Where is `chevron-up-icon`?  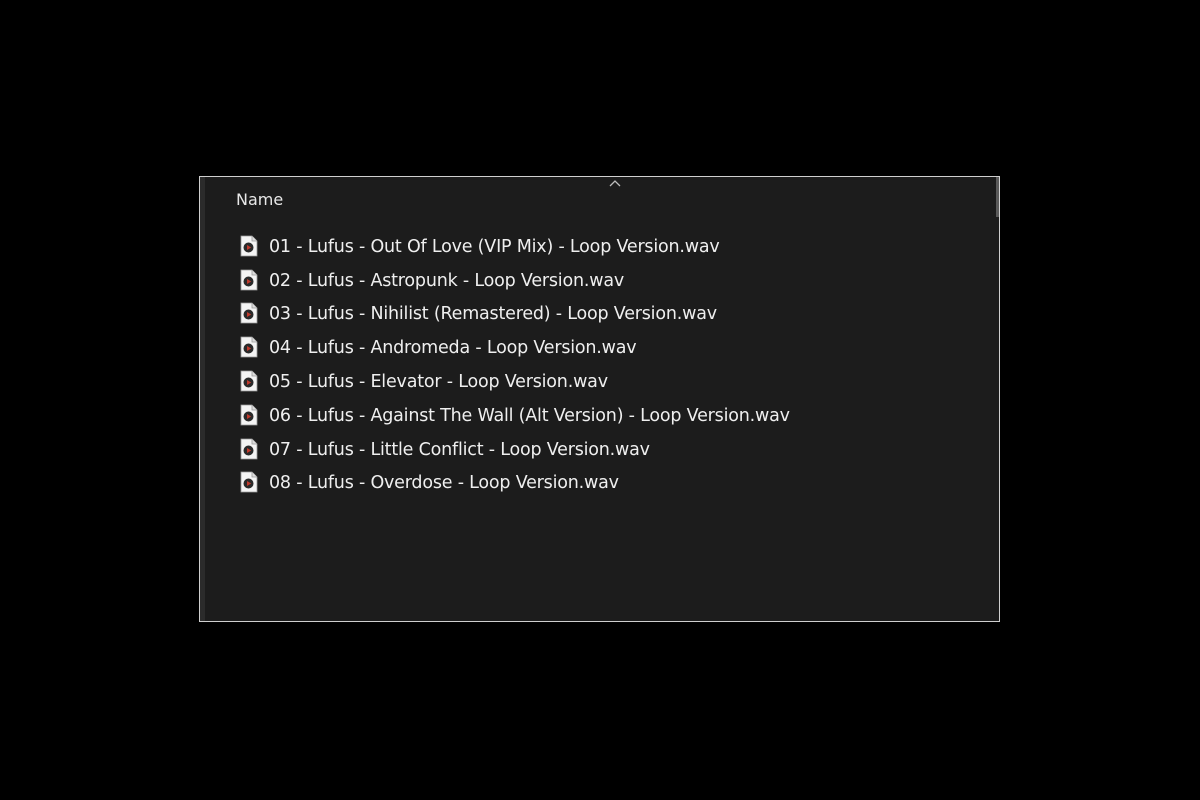 chevron-up-icon is located at coordinates (615, 183).